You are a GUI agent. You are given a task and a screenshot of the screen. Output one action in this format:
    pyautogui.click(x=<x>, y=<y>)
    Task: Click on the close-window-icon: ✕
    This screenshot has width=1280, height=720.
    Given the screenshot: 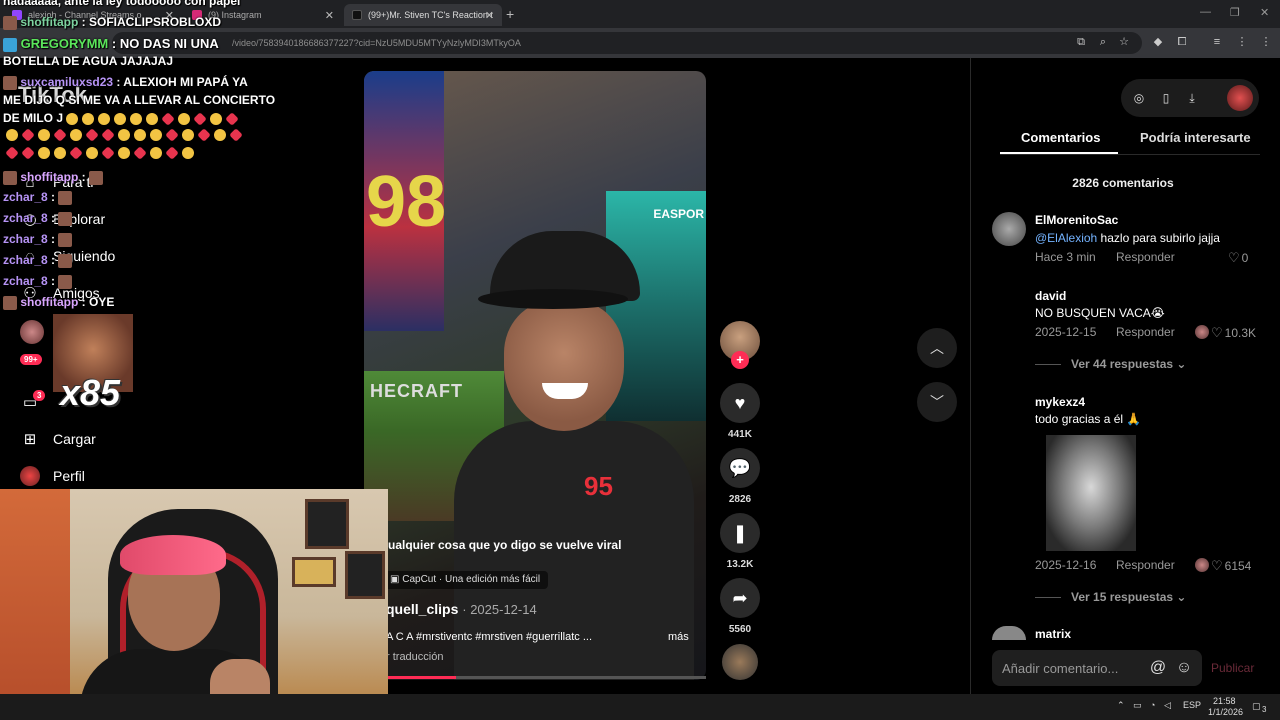 What is the action you would take?
    pyautogui.click(x=1264, y=12)
    